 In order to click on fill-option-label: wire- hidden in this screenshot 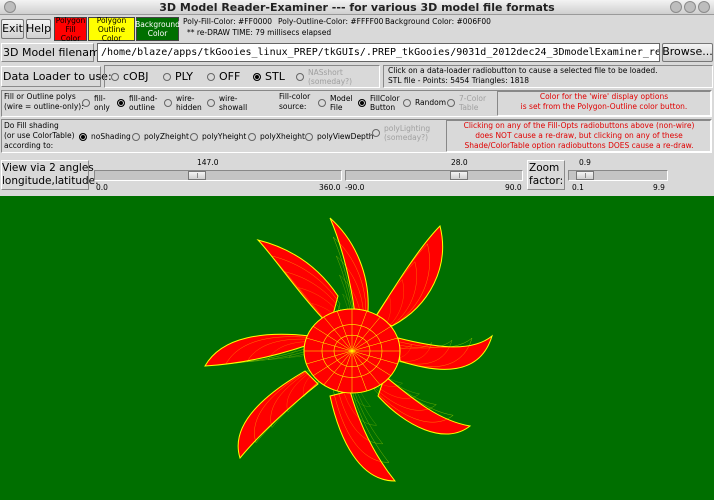, I will do `click(189, 103)`.